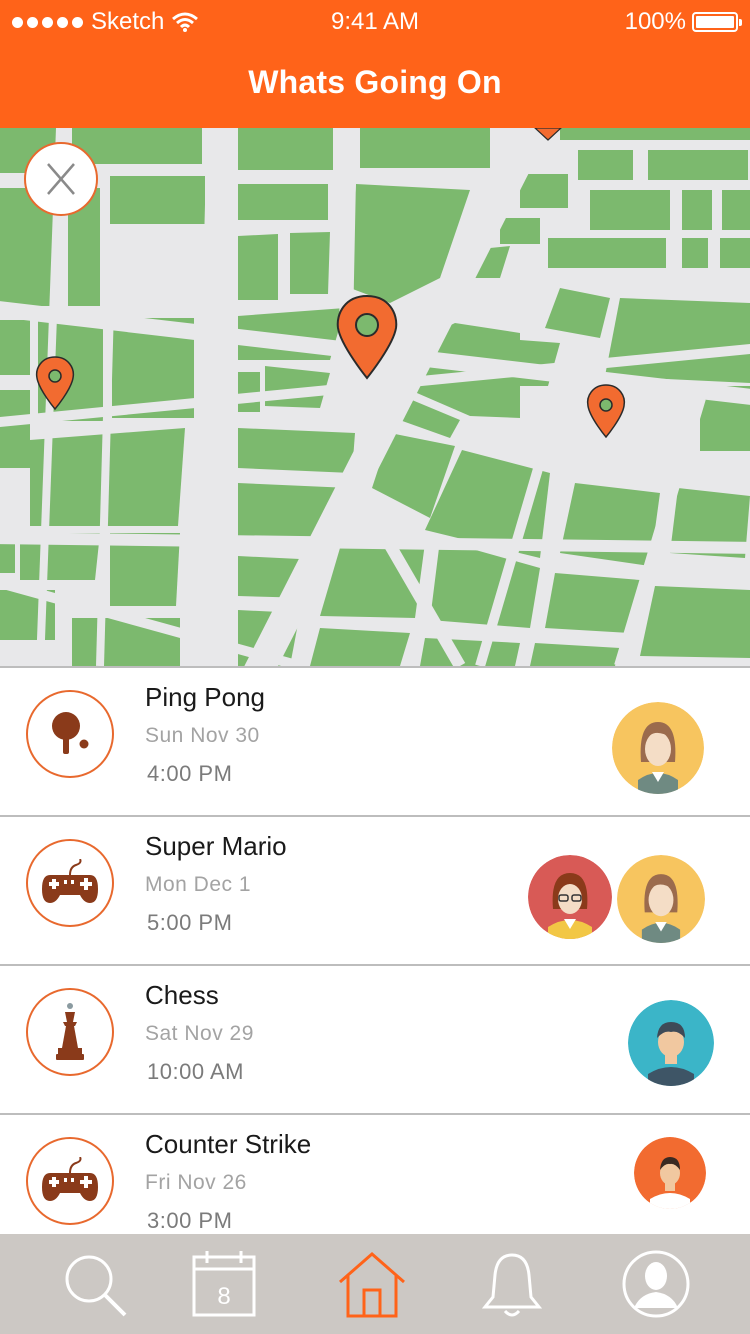 The height and width of the screenshot is (1334, 750). I want to click on event-time: 3:00 PM, so click(190, 1220).